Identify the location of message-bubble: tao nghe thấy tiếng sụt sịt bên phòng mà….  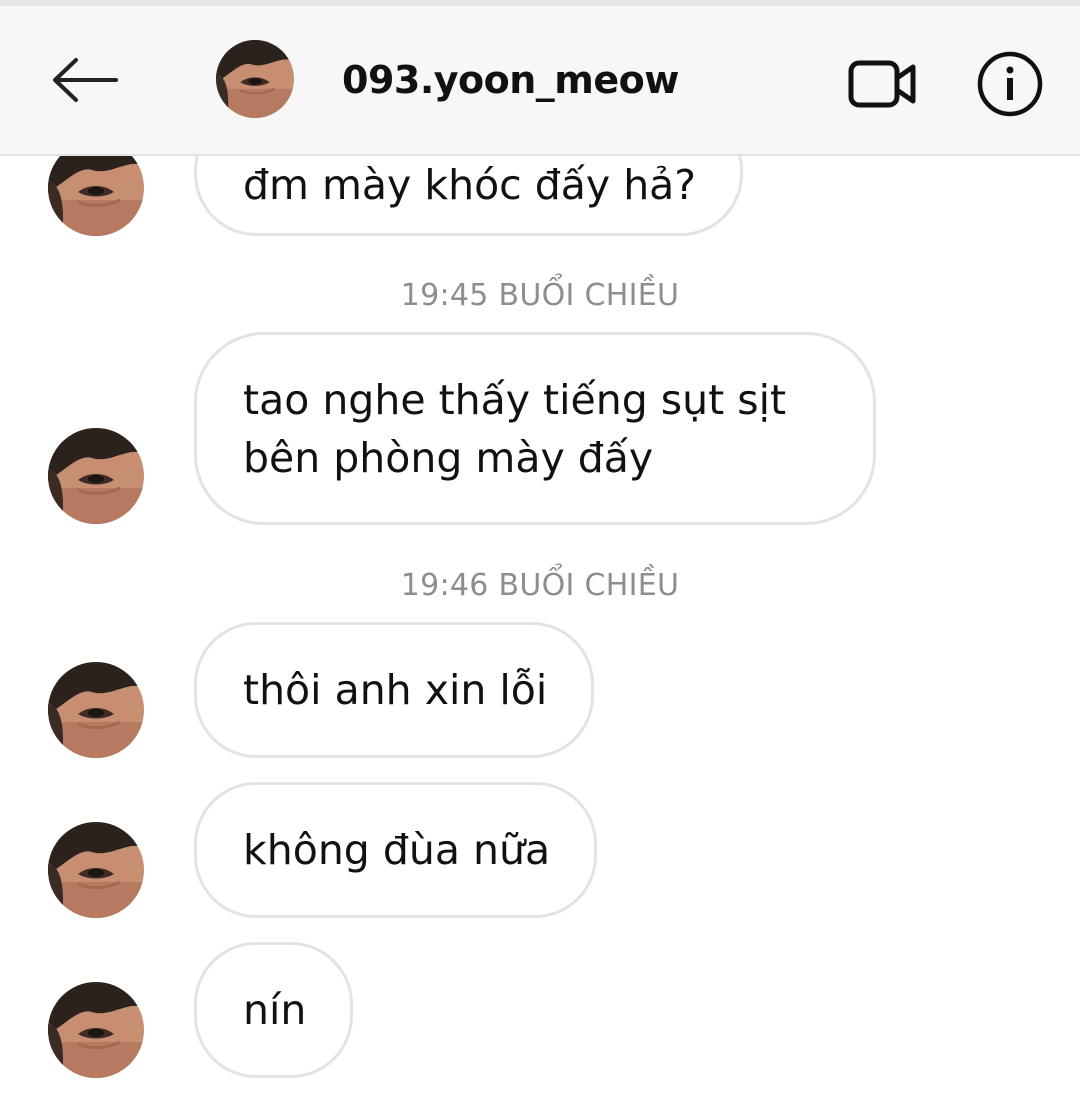
(535, 428).